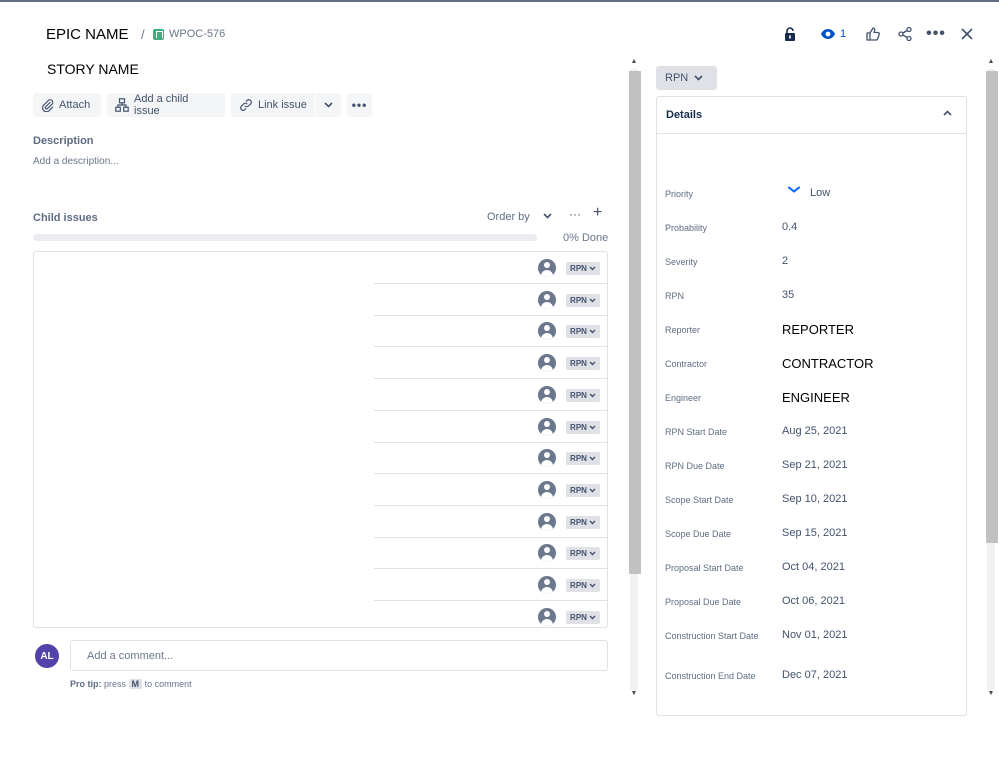 Image resolution: width=999 pixels, height=772 pixels. I want to click on field-label: RPN, so click(675, 296).